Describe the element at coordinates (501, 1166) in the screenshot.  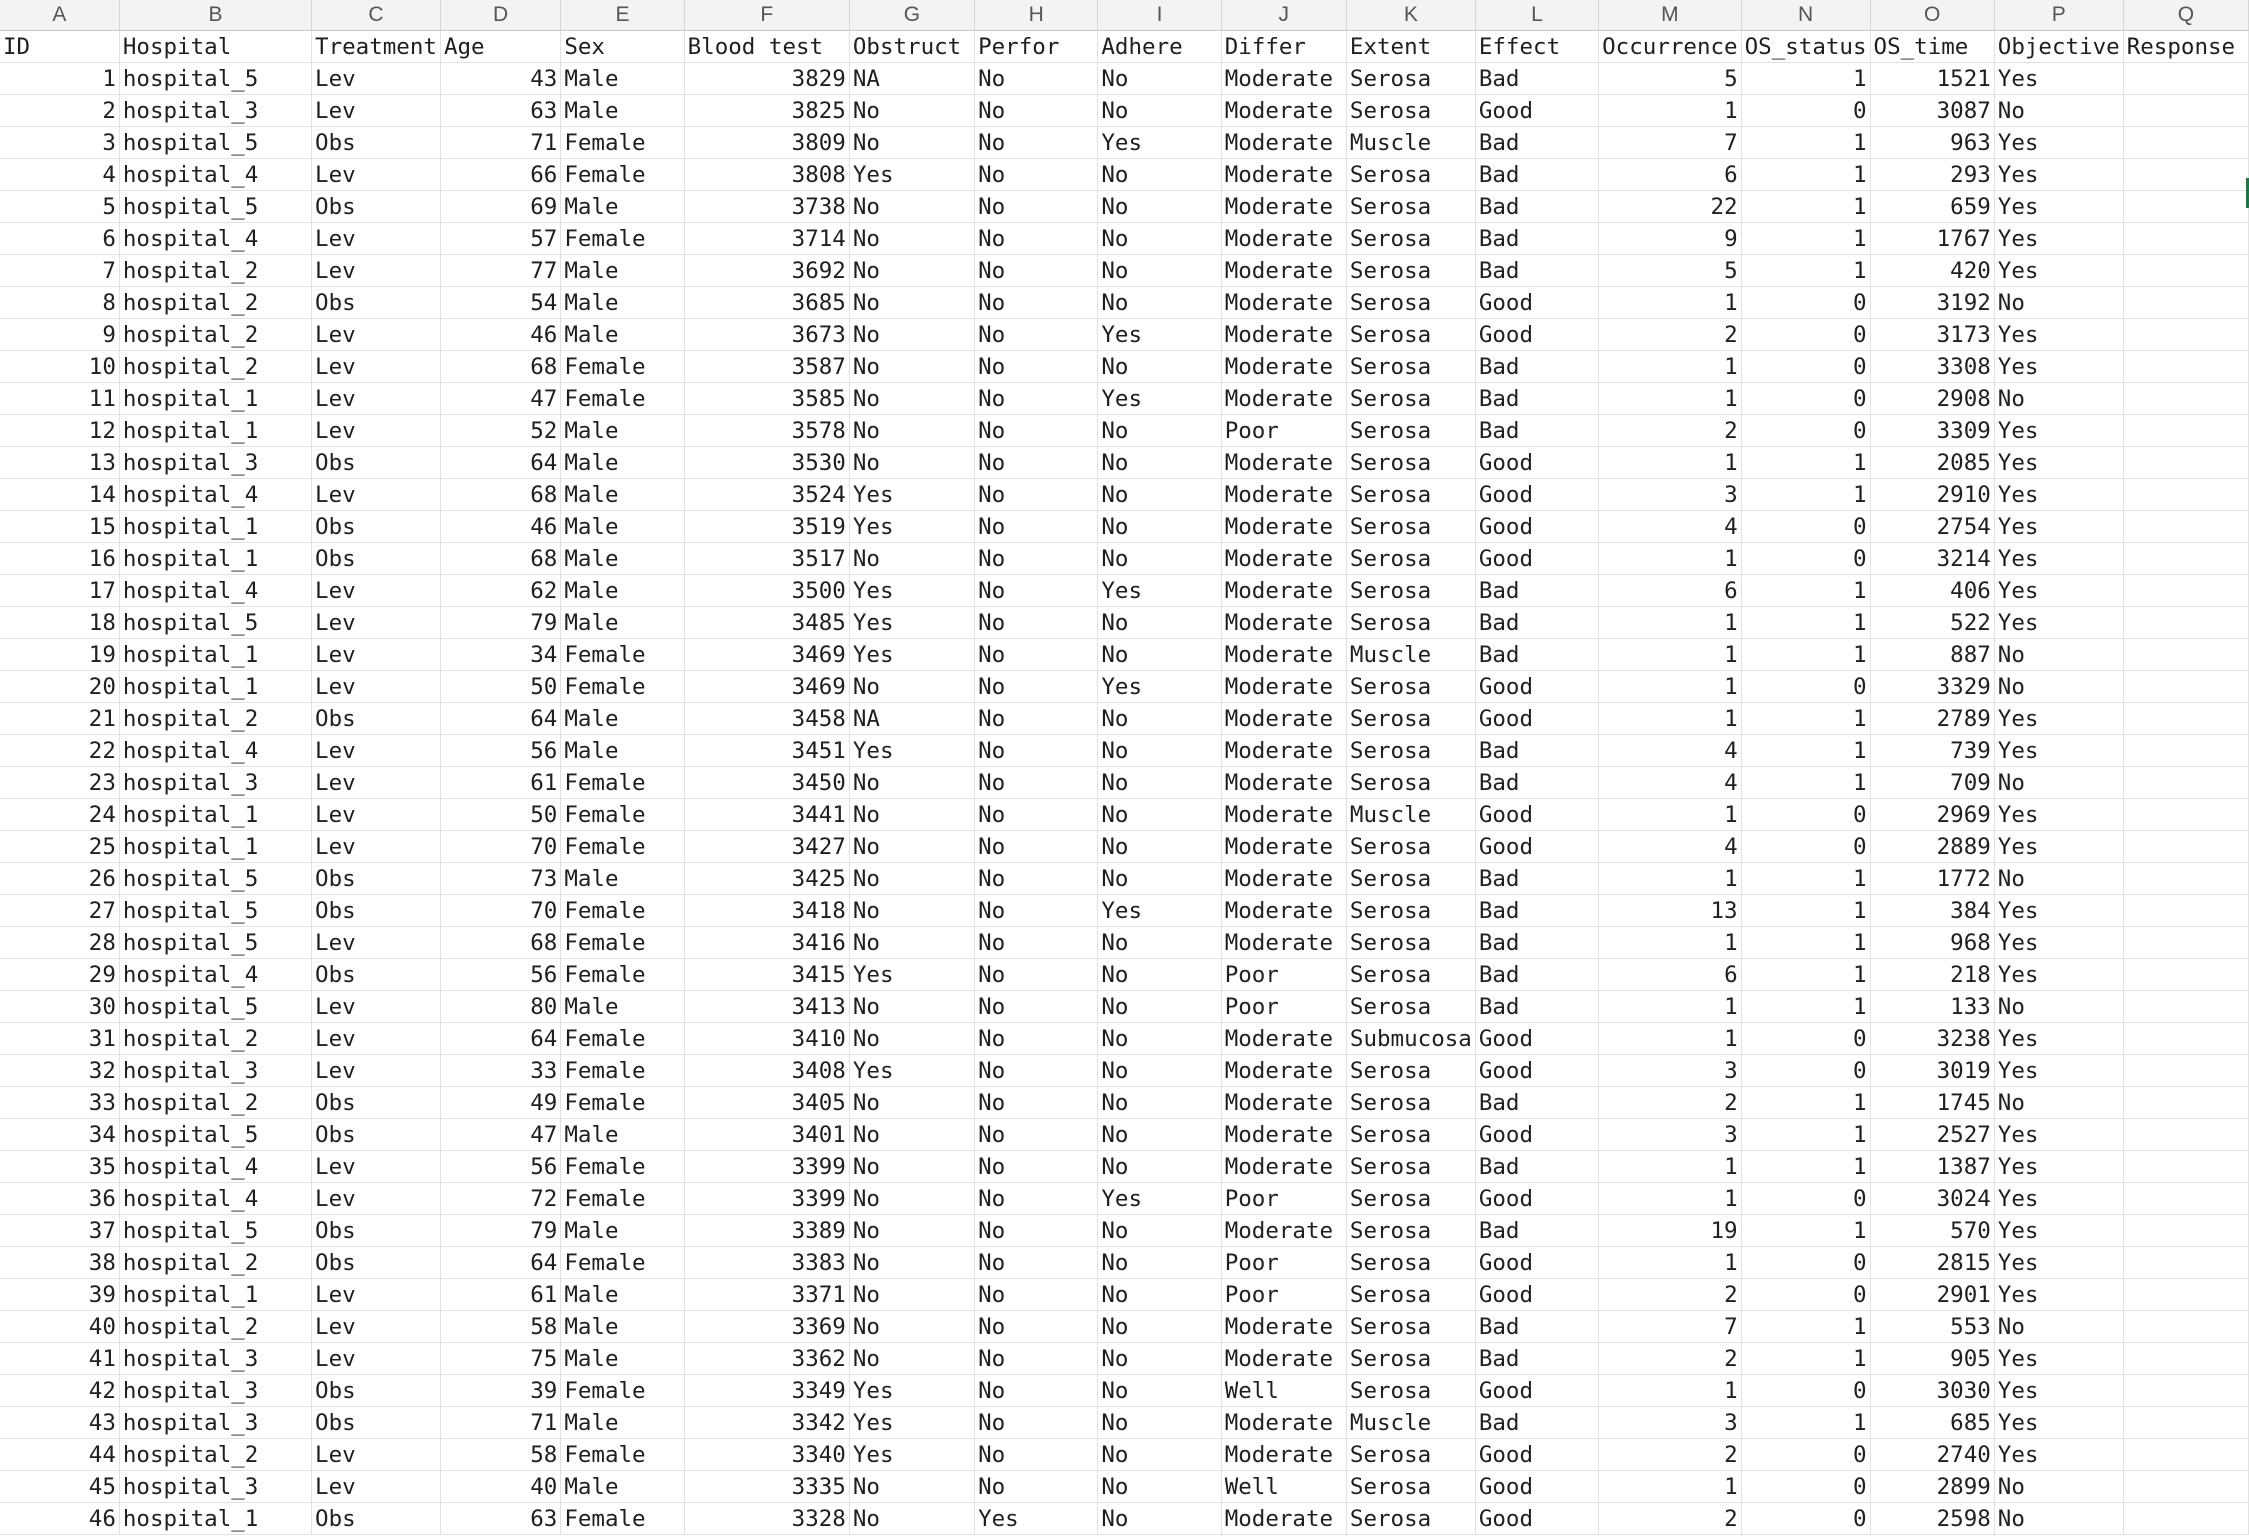
I see `table-cell: 56` at that location.